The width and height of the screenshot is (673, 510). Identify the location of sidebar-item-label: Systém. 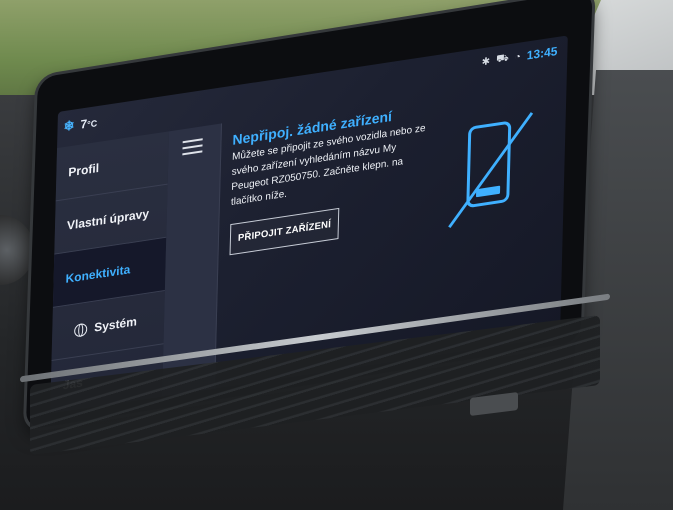
(116, 324).